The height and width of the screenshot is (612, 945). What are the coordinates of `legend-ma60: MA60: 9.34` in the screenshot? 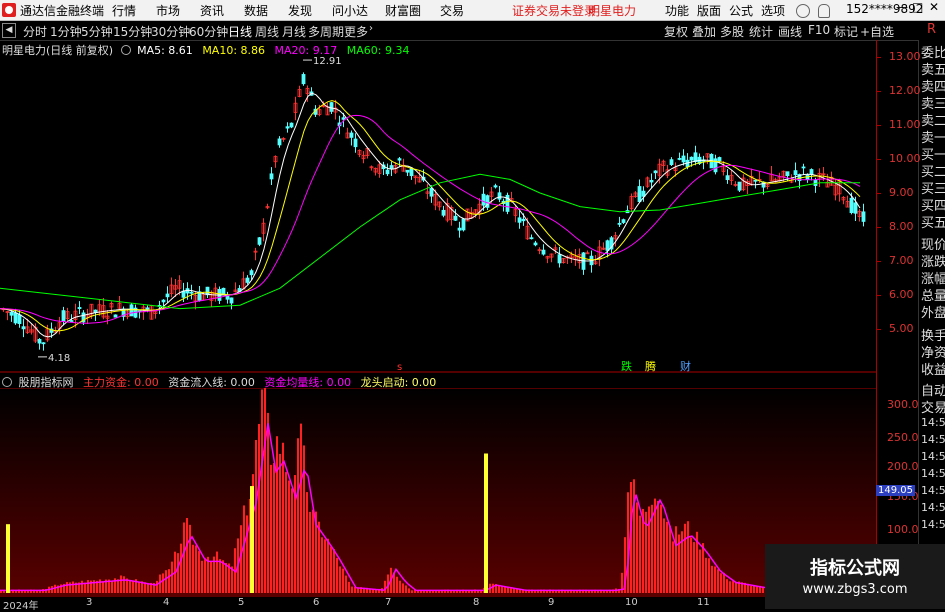 It's located at (378, 50).